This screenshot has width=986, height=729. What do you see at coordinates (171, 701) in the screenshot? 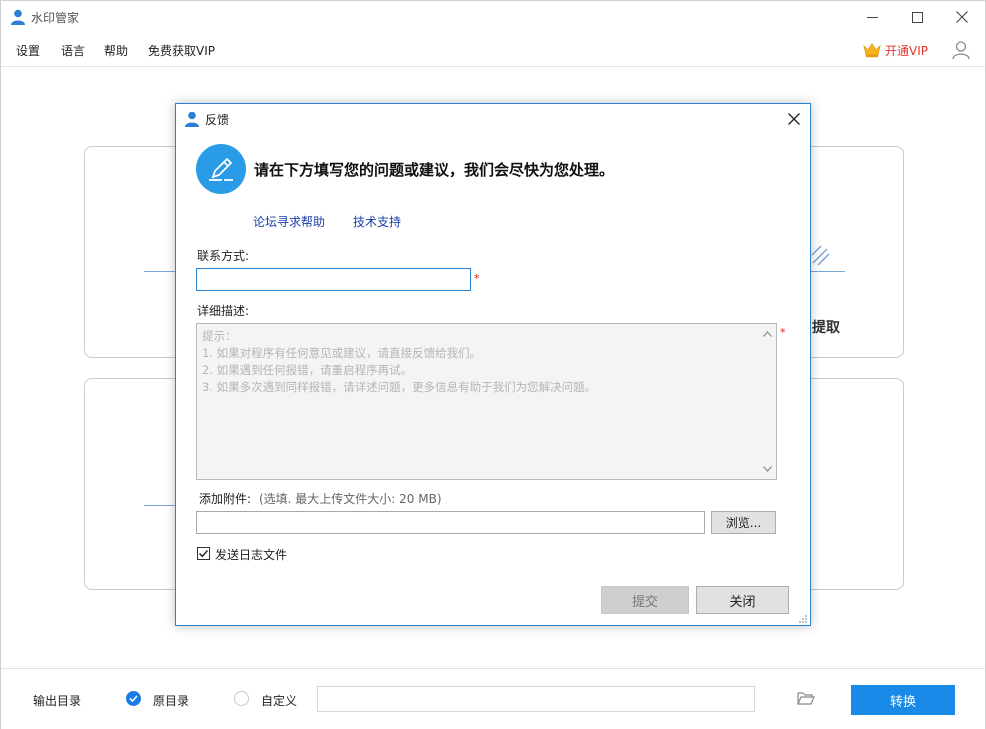
I see `original-dir-label: 原目录` at bounding box center [171, 701].